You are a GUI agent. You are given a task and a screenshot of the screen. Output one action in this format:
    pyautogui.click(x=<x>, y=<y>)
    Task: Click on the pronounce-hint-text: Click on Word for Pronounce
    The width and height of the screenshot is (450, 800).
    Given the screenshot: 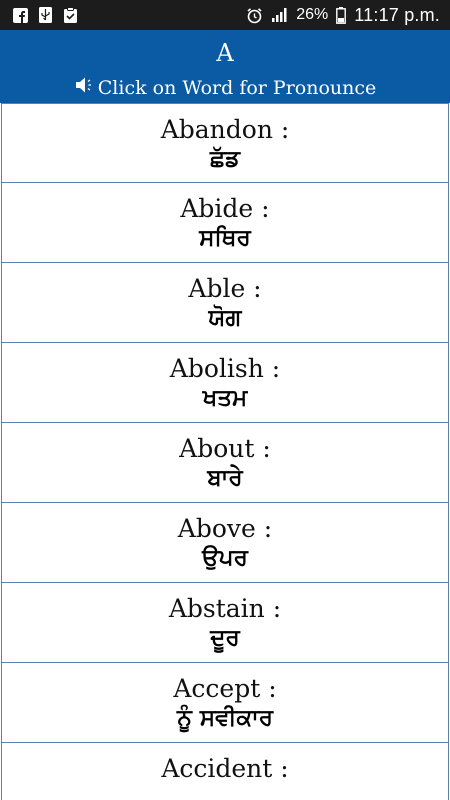 What is the action you would take?
    pyautogui.click(x=237, y=87)
    